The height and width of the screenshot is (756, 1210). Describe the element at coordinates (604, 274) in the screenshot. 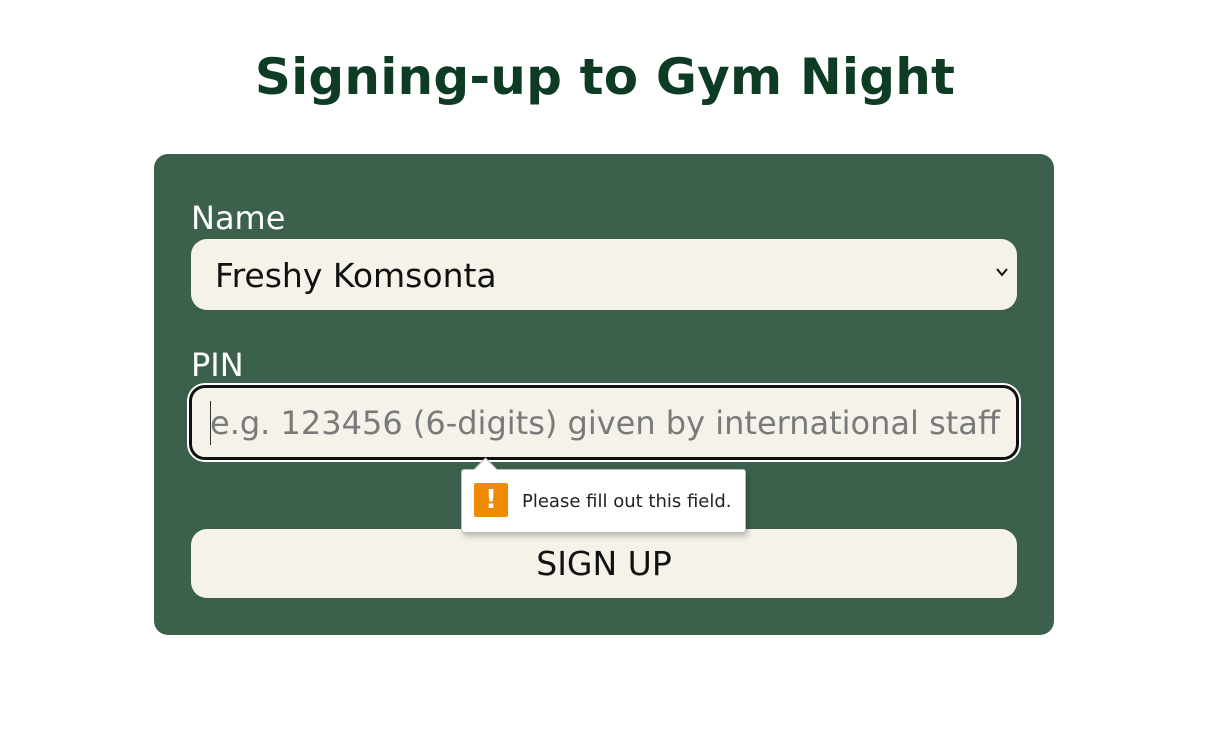

I see `name-select: Freshy Komsonta` at that location.